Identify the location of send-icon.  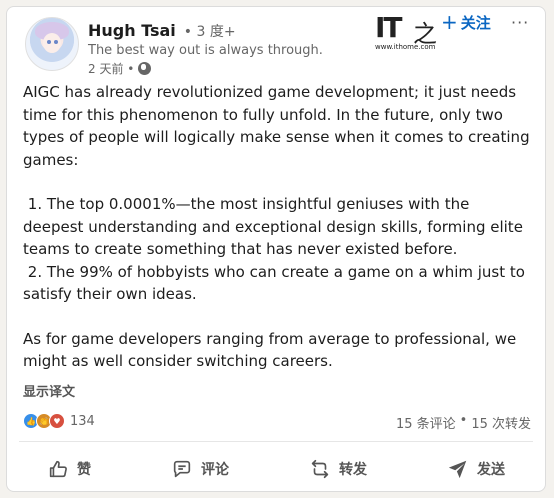
(457, 469).